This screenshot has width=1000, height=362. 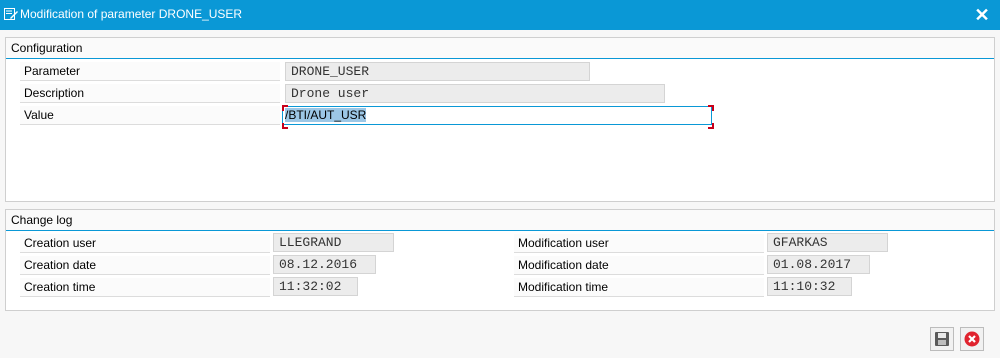 What do you see at coordinates (145, 265) in the screenshot?
I see `creation-date-label: Creation date` at bounding box center [145, 265].